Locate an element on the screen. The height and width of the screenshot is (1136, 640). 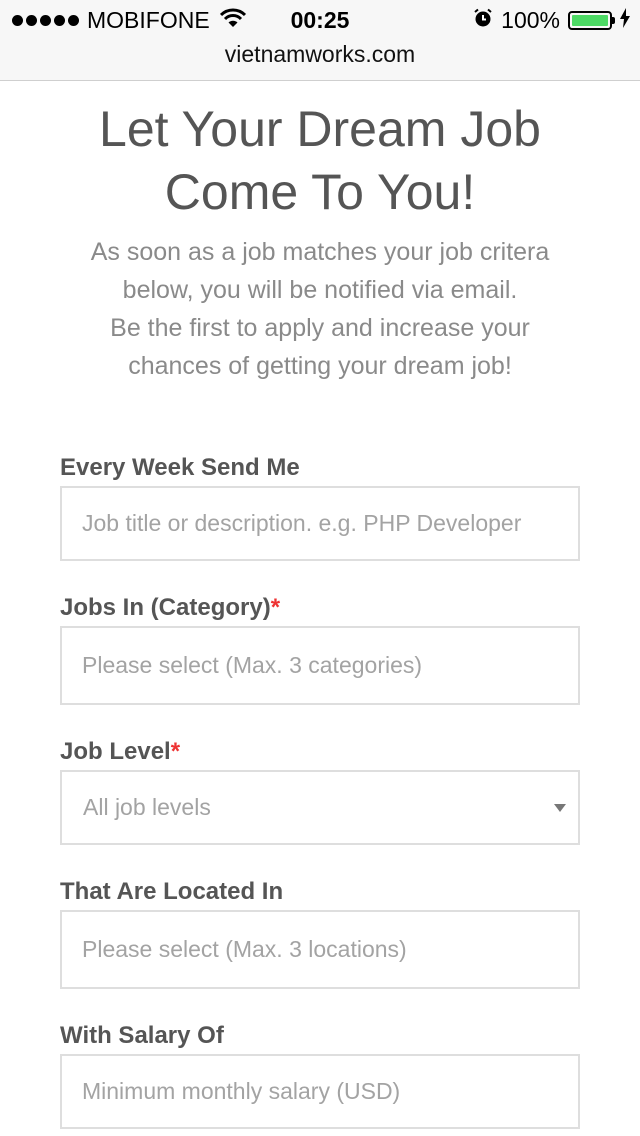
category-input is located at coordinates (320, 665).